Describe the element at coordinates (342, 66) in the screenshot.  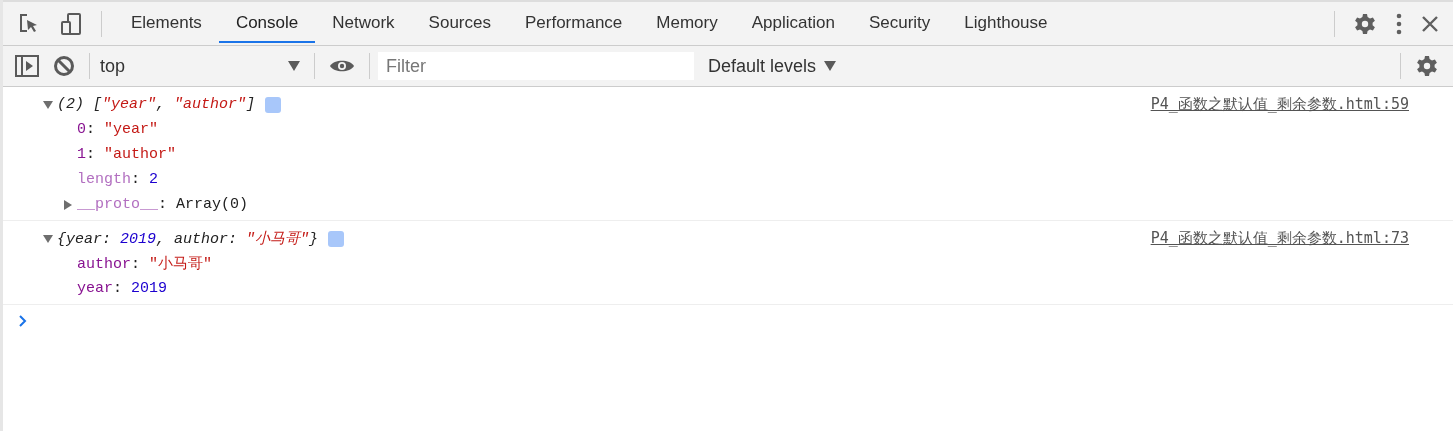
I see `eye-icon` at that location.